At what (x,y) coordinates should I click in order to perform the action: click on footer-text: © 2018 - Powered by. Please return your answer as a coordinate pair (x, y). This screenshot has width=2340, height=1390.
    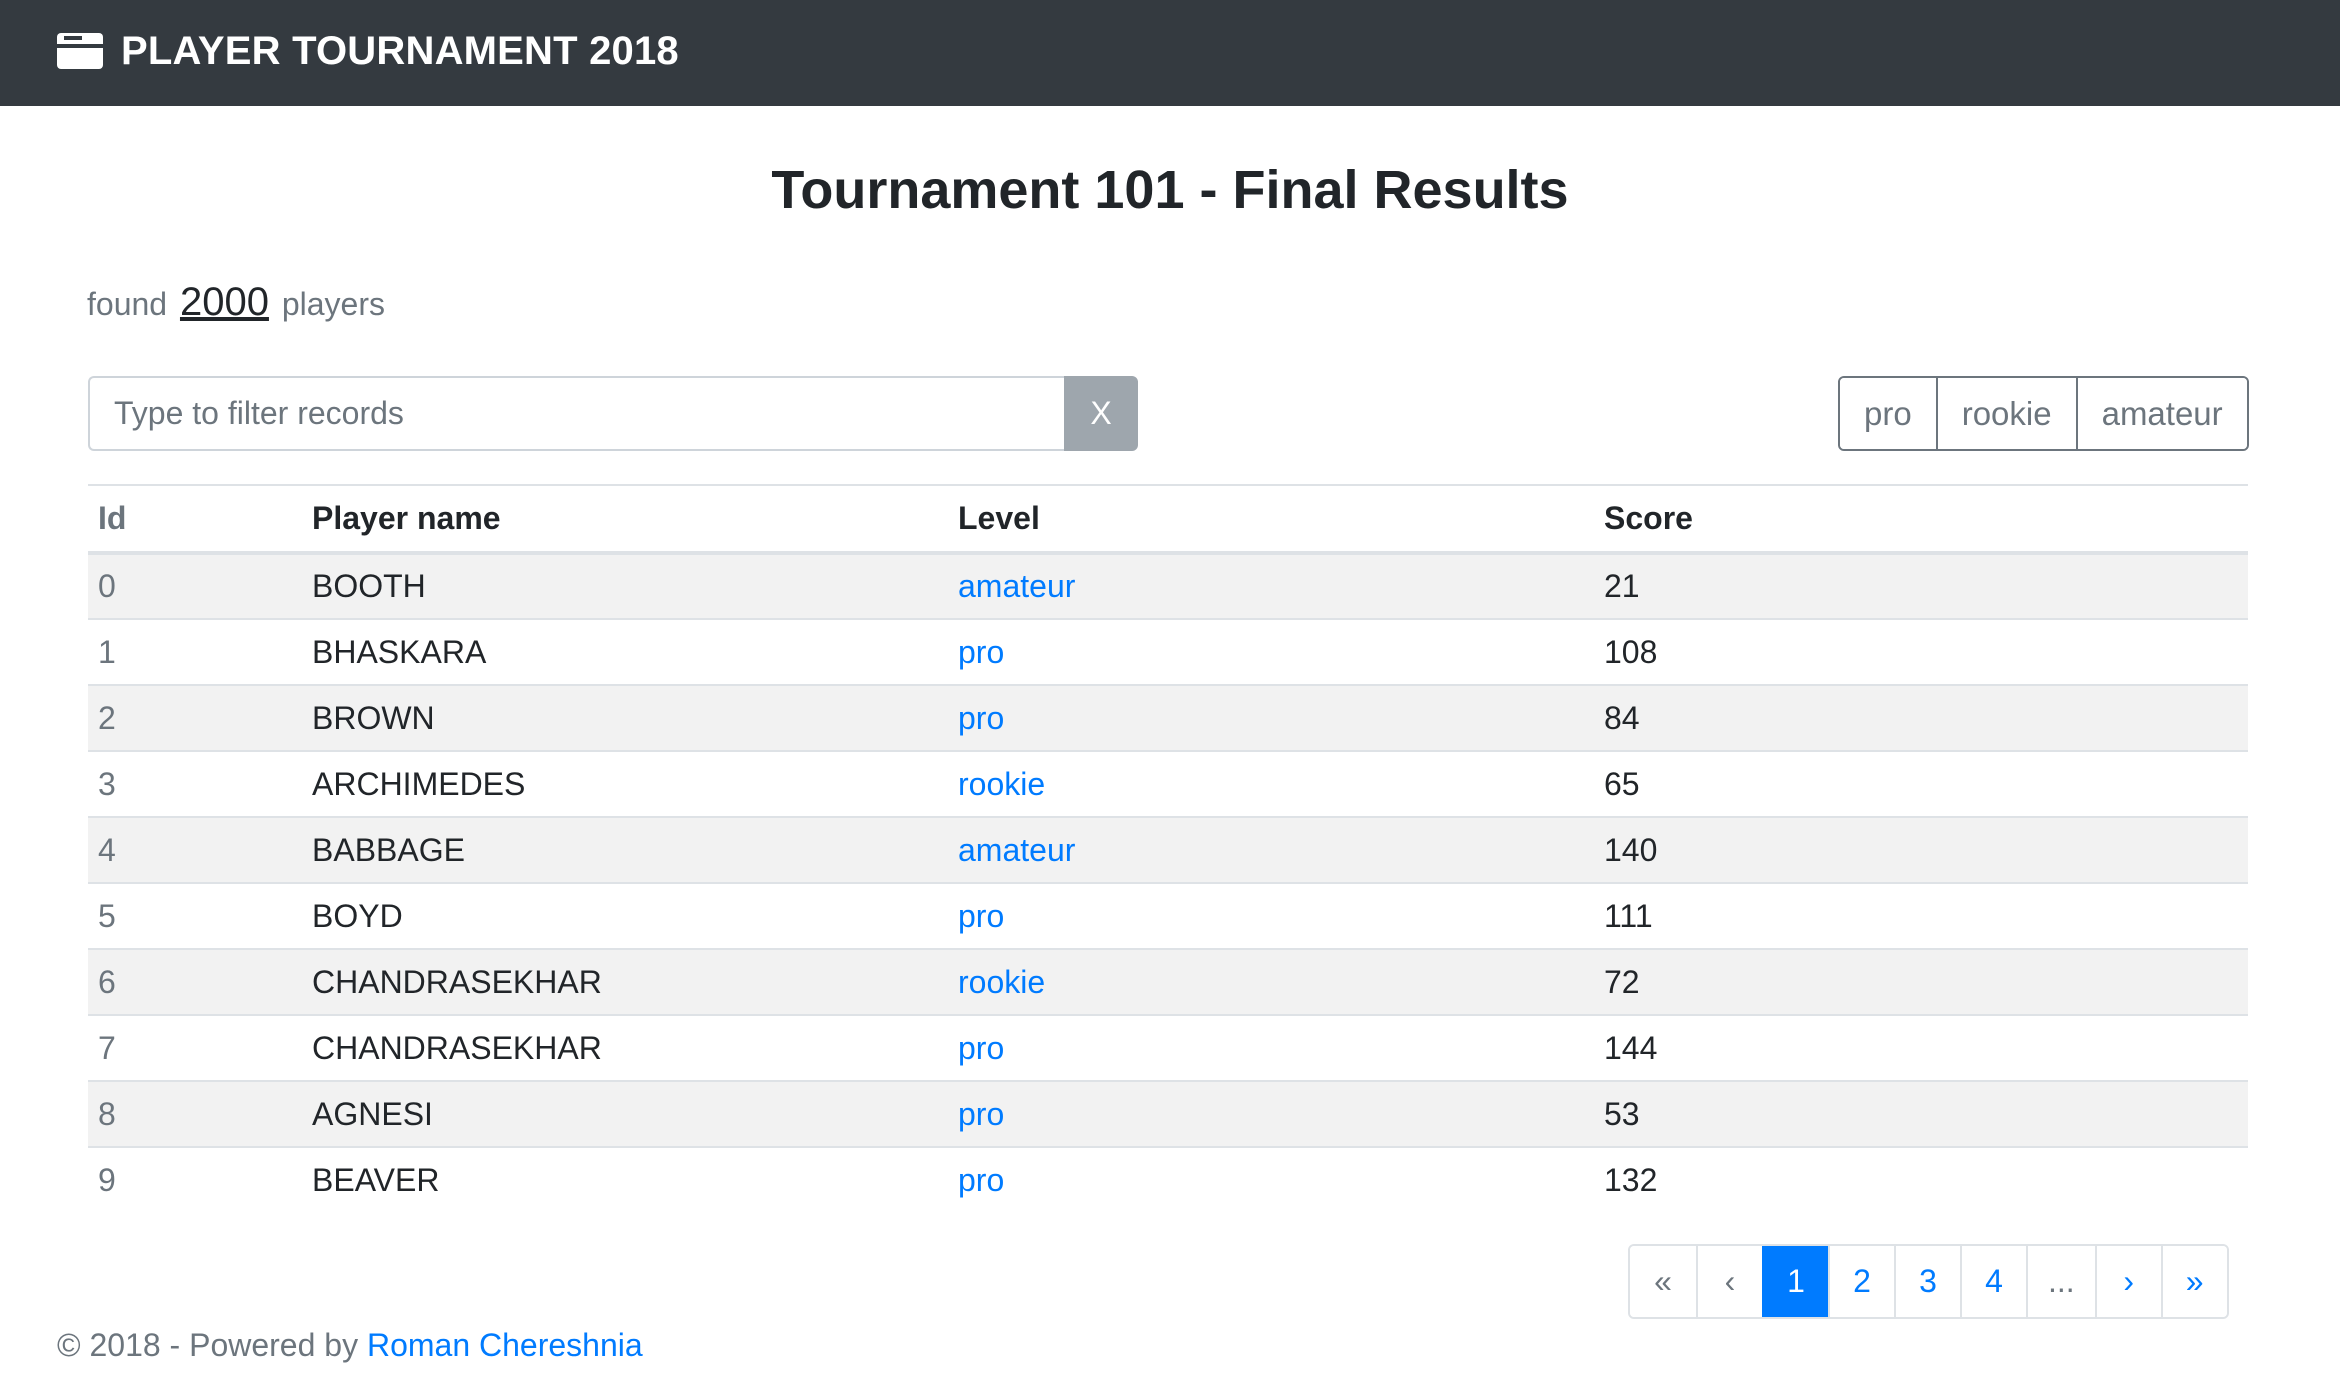
    Looking at the image, I should click on (208, 1345).